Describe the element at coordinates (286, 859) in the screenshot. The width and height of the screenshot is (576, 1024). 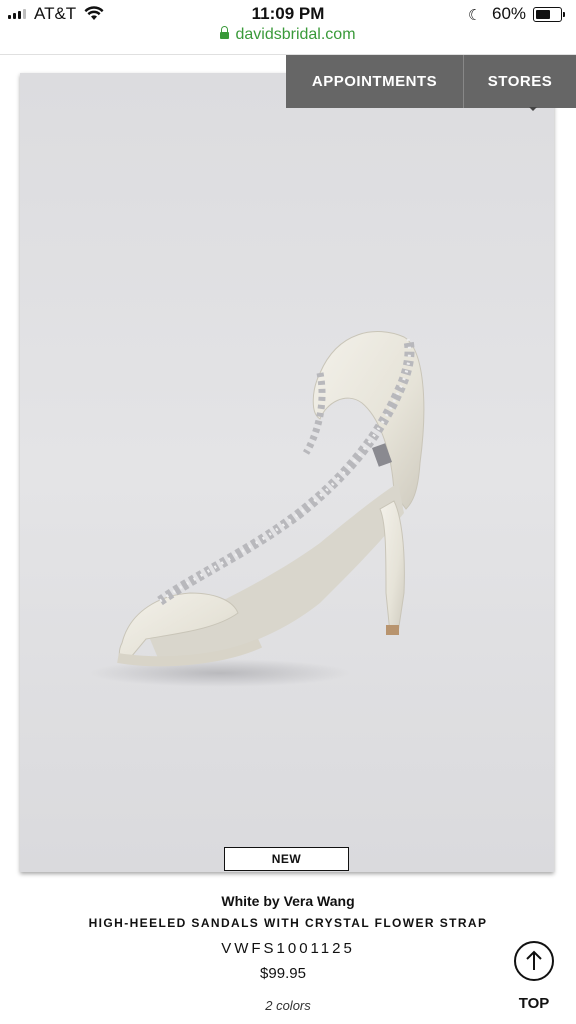
I see `new-badge: NEW` at that location.